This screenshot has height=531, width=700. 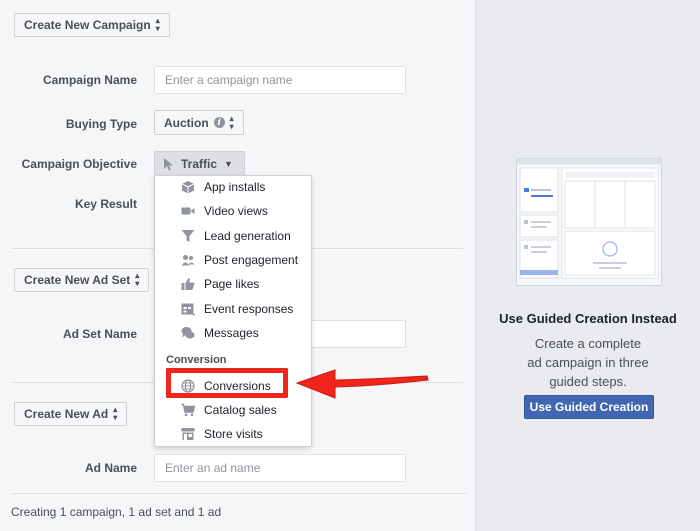 I want to click on campaign-objective-value: Traffic, so click(x=199, y=163).